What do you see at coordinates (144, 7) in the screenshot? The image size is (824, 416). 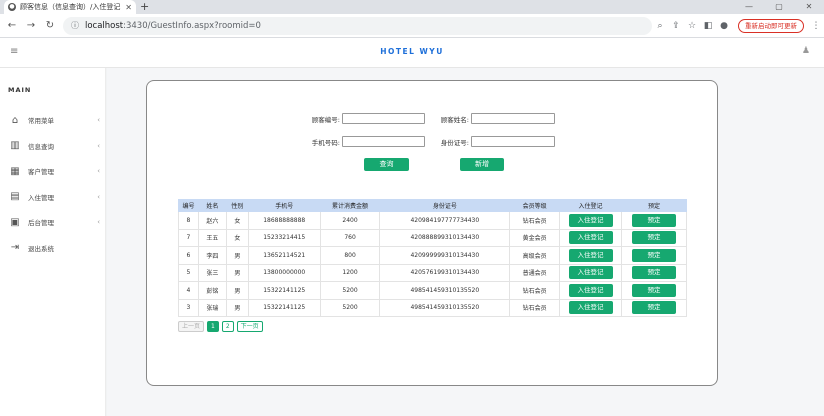 I see `new-tab-icon: +` at bounding box center [144, 7].